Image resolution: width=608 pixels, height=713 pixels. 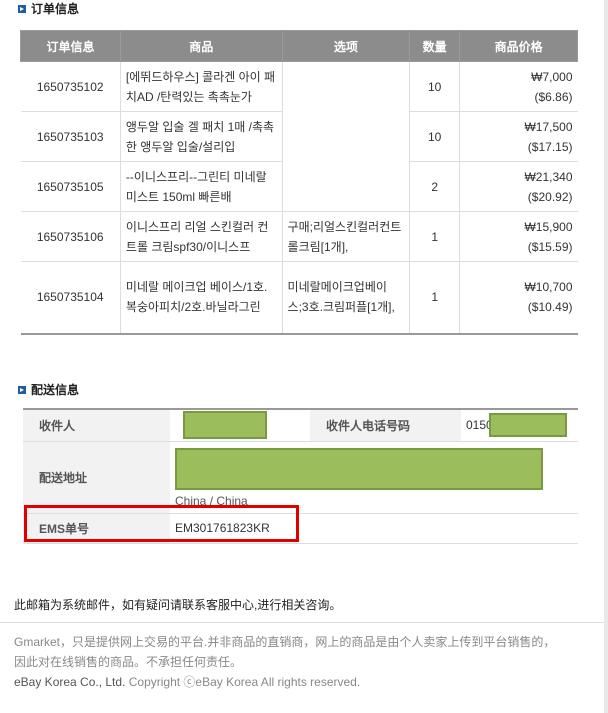 I want to click on footer-divider, so click(x=302, y=622).